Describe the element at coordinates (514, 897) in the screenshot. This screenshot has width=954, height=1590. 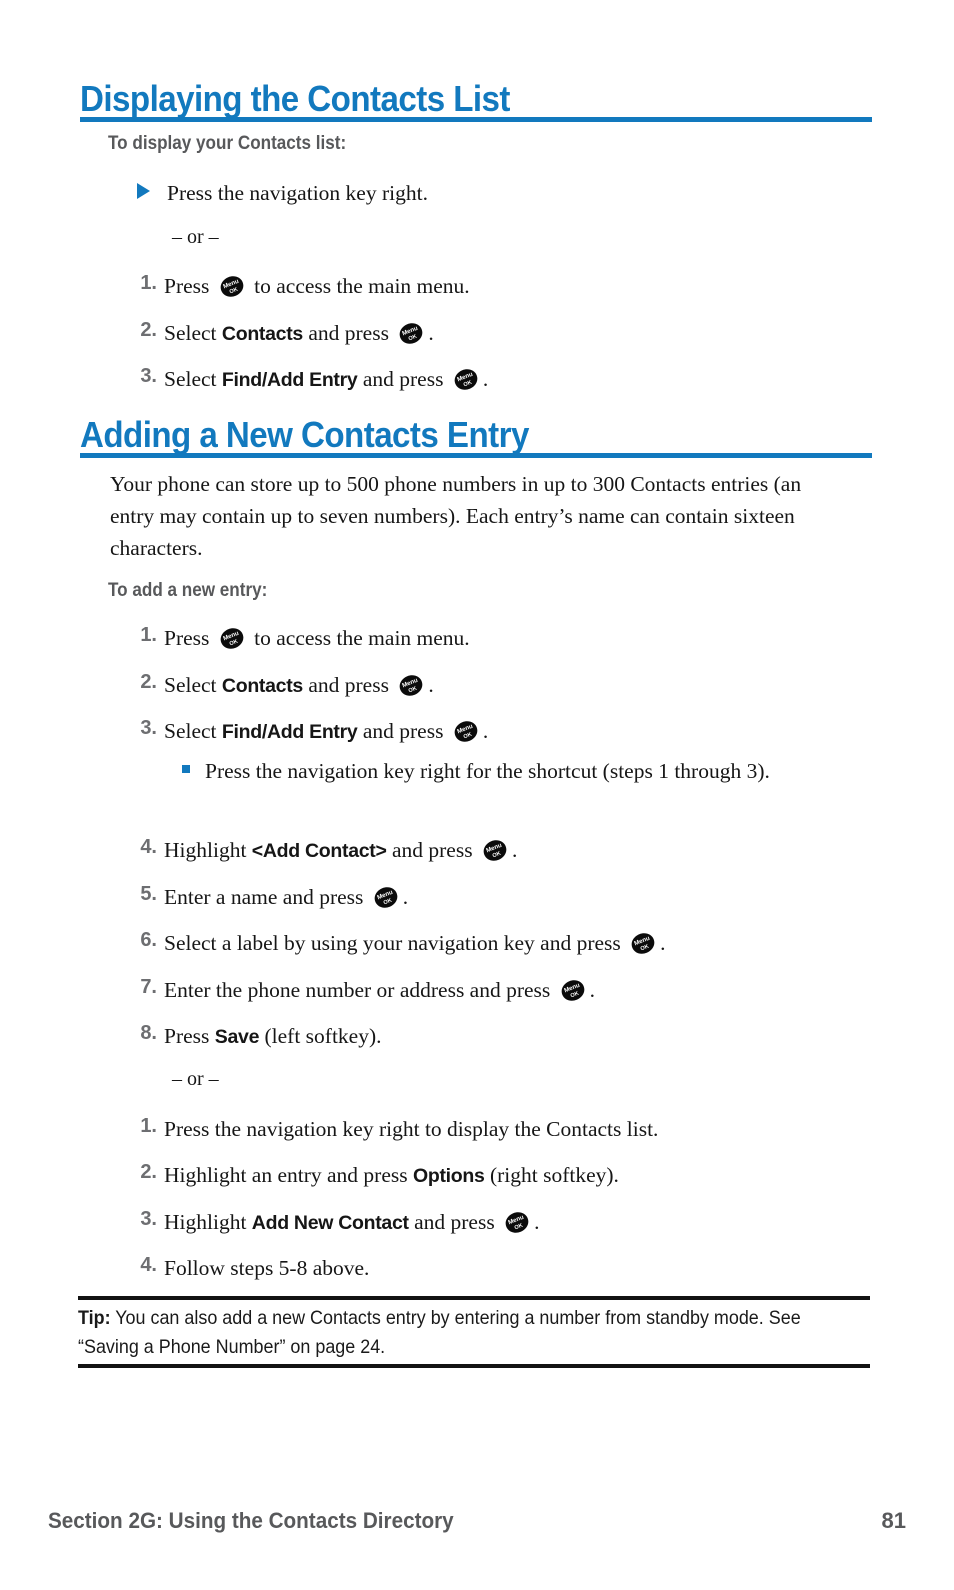
I see `step-text: Enter a name and press Menu OK.` at that location.